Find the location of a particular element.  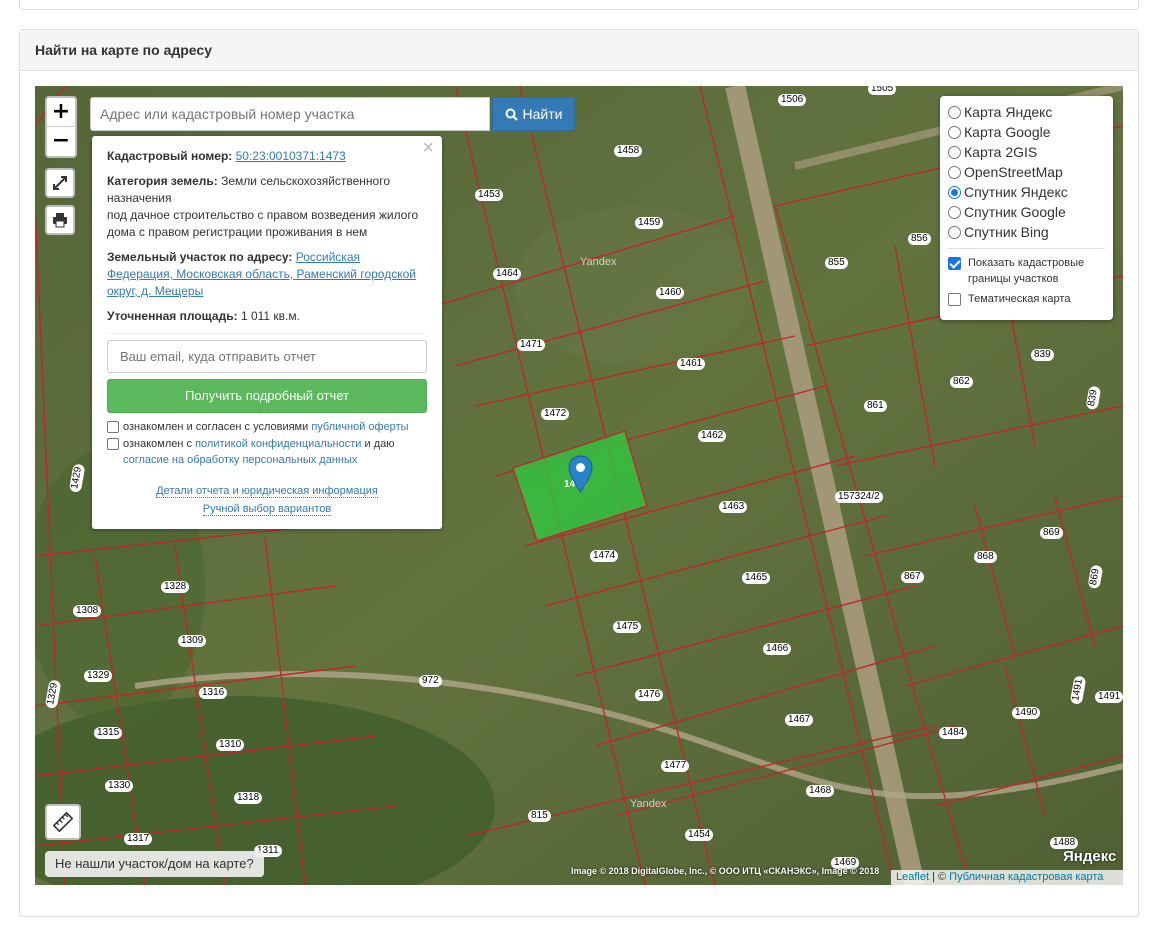

layer-option-2gis: Карта 2GIS is located at coordinates (1026, 152).